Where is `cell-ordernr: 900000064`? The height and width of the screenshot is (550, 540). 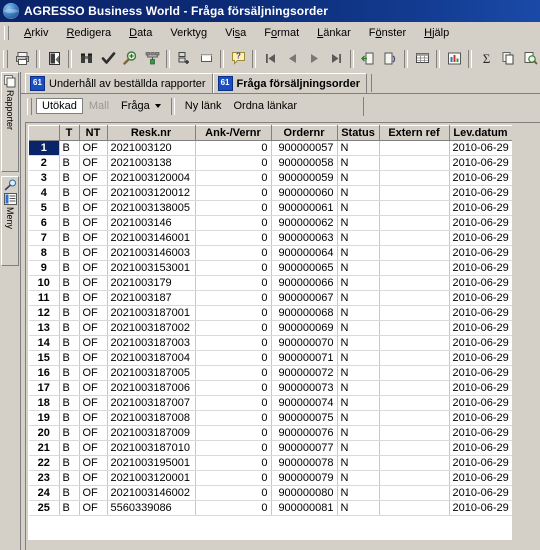 cell-ordernr: 900000064 is located at coordinates (304, 253).